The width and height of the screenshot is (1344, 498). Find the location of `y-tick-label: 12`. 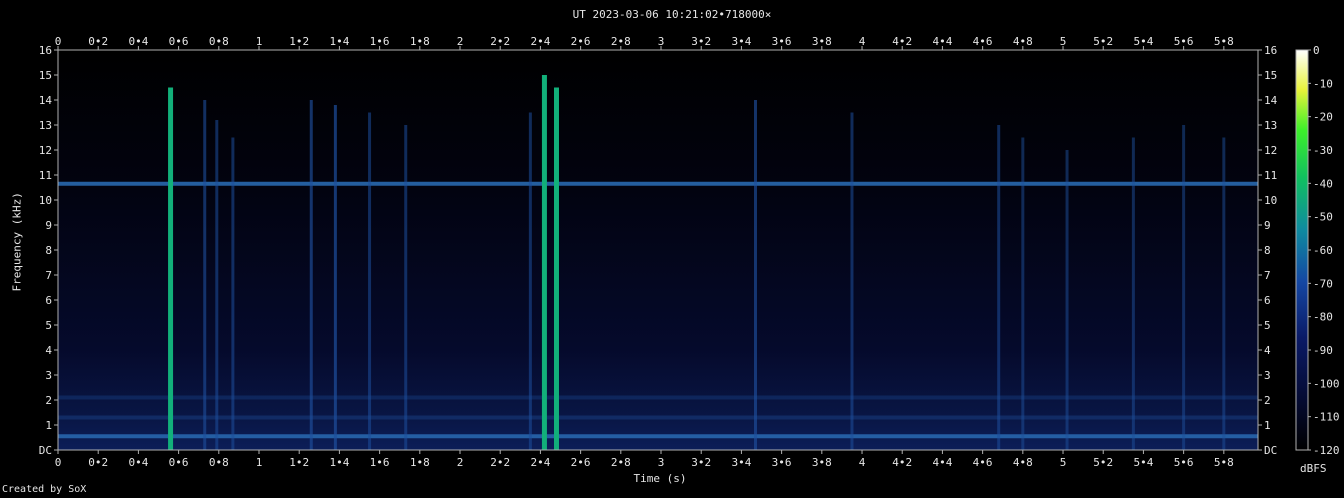

y-tick-label: 12 is located at coordinates (45, 150).